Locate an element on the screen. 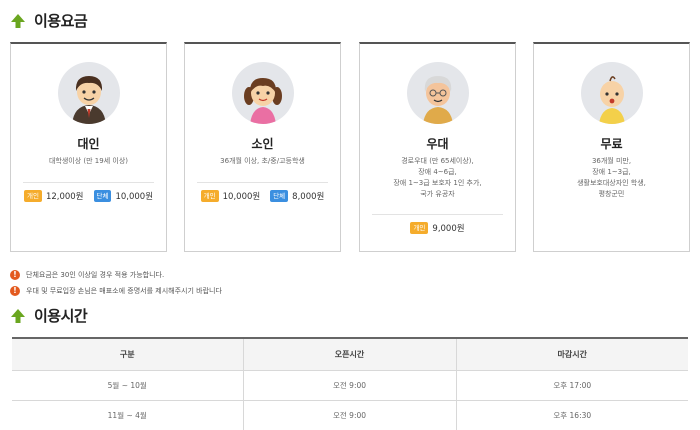  senior-grandmother-icon is located at coordinates (437, 100).